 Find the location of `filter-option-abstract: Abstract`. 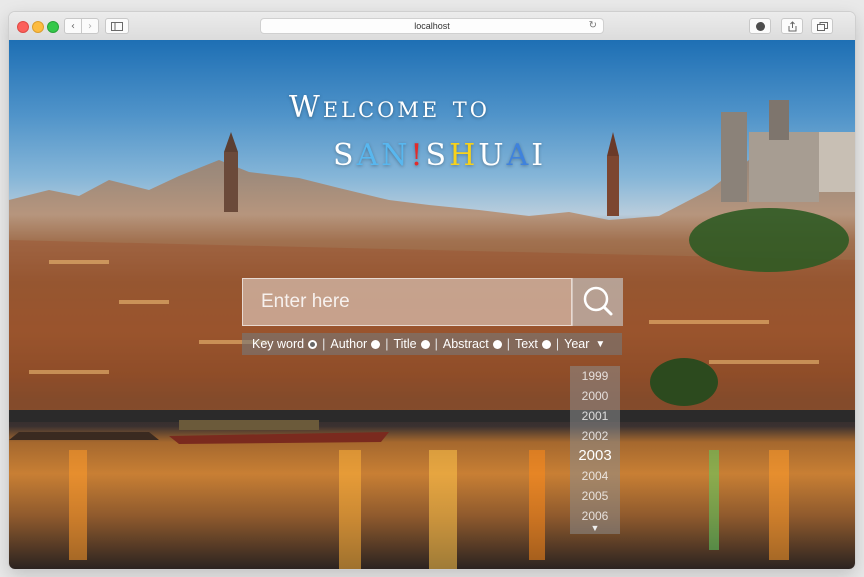

filter-option-abstract: Abstract is located at coordinates (472, 344).